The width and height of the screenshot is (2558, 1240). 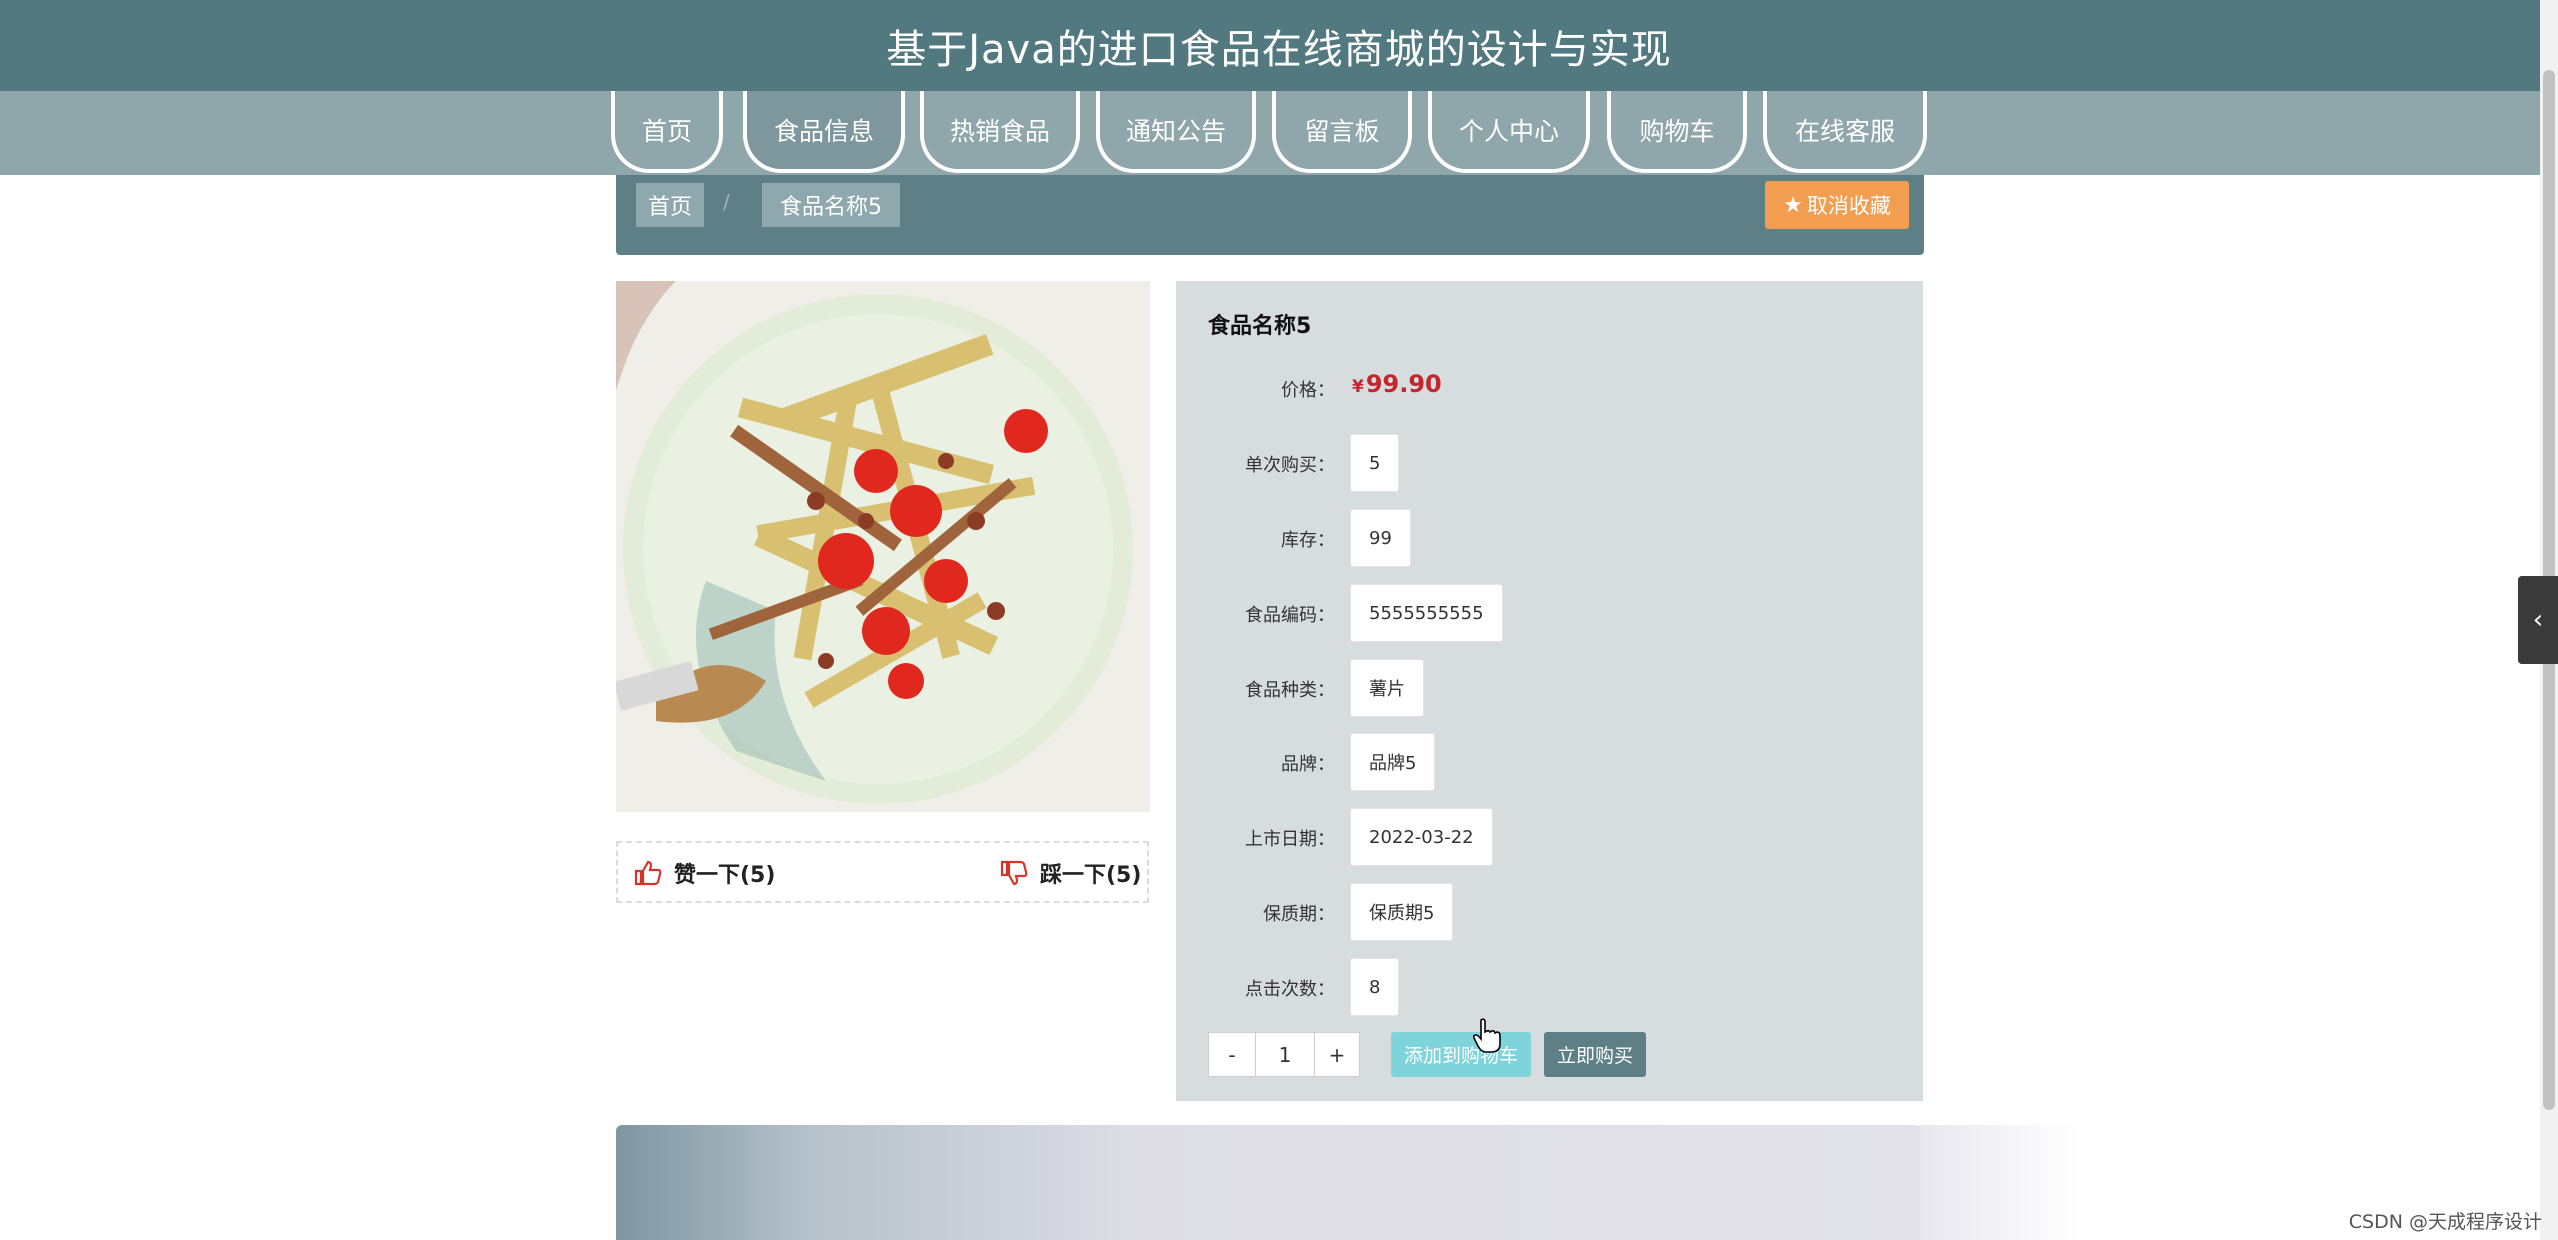 What do you see at coordinates (1308, 764) in the screenshot?
I see `field-label-brand: 品牌：` at bounding box center [1308, 764].